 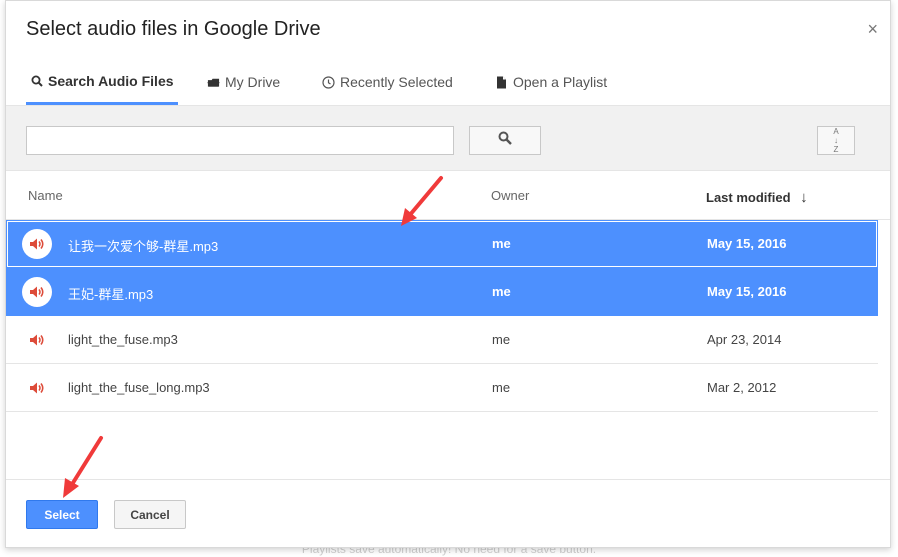 I want to click on drive-icon, so click(x=213, y=82).